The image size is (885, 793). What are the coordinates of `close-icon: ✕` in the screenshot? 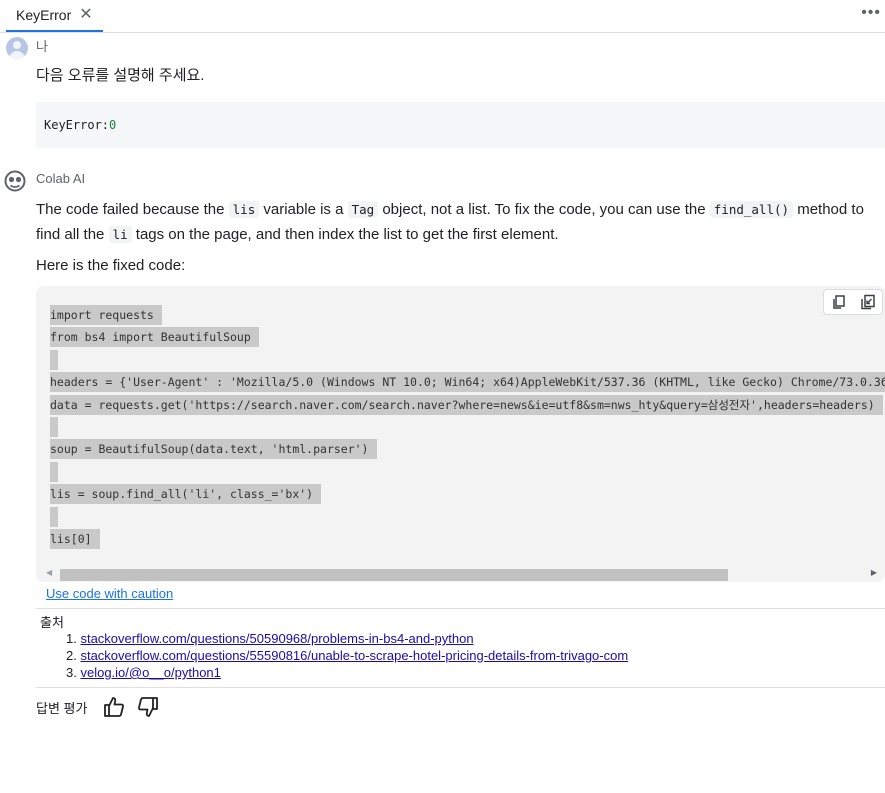 It's located at (85, 15).